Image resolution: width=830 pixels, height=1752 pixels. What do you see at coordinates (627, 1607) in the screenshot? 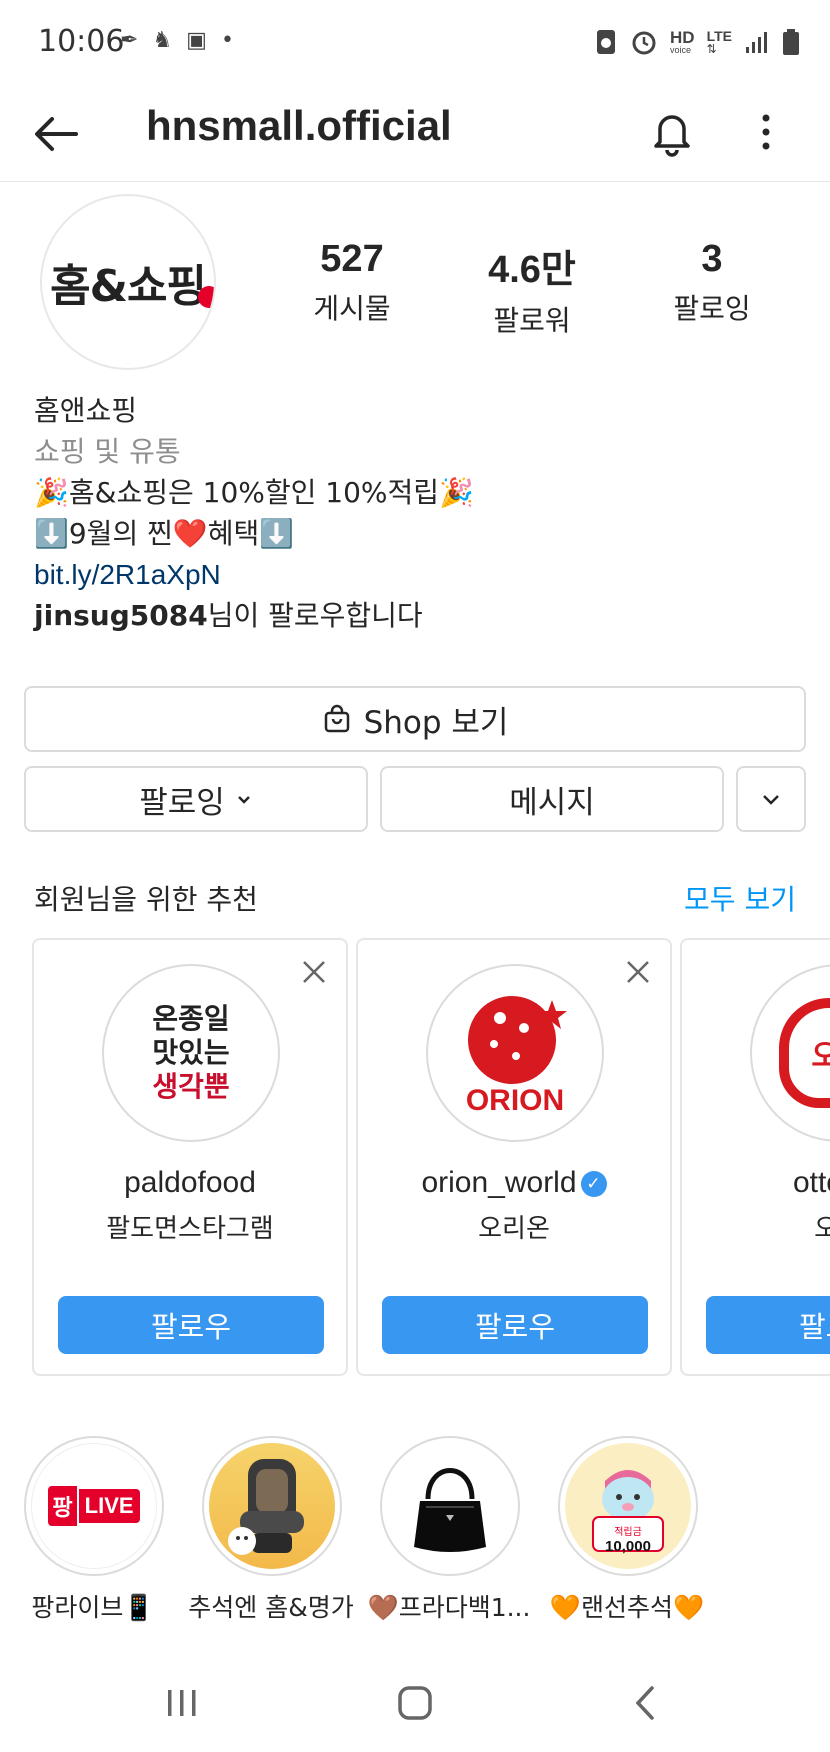
I see `highlight-label: 🧡랜선추석🧡` at bounding box center [627, 1607].